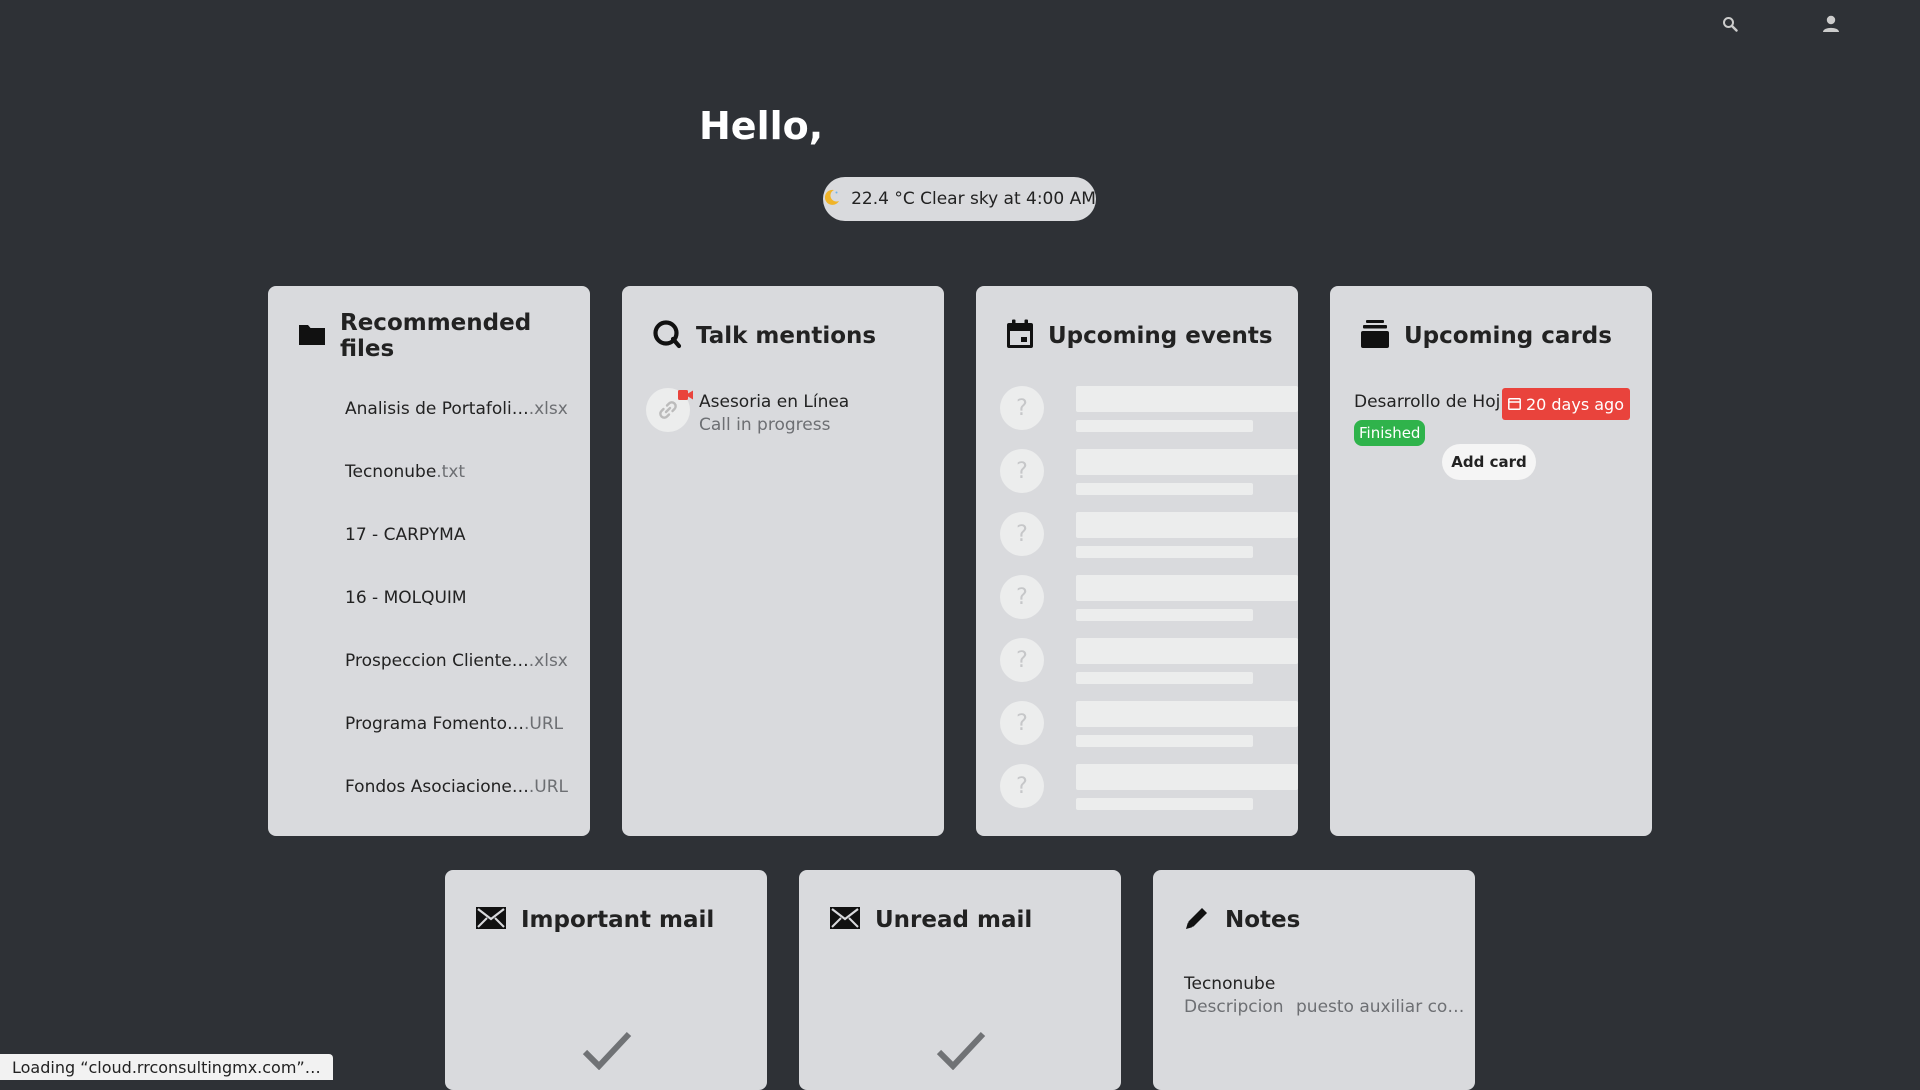 Image resolution: width=1920 pixels, height=1090 pixels. I want to click on moon-icon, so click(832, 199).